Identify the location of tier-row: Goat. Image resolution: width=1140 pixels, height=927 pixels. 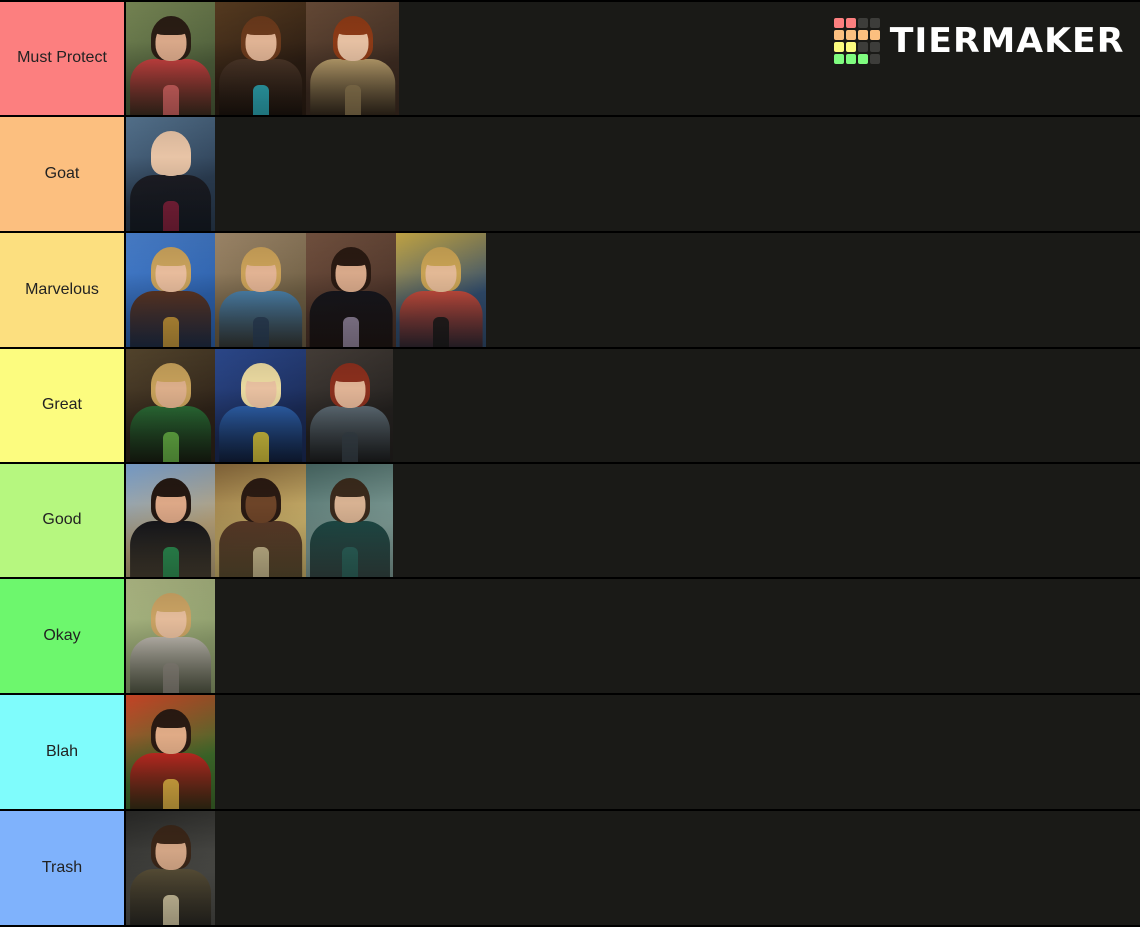
(570, 175).